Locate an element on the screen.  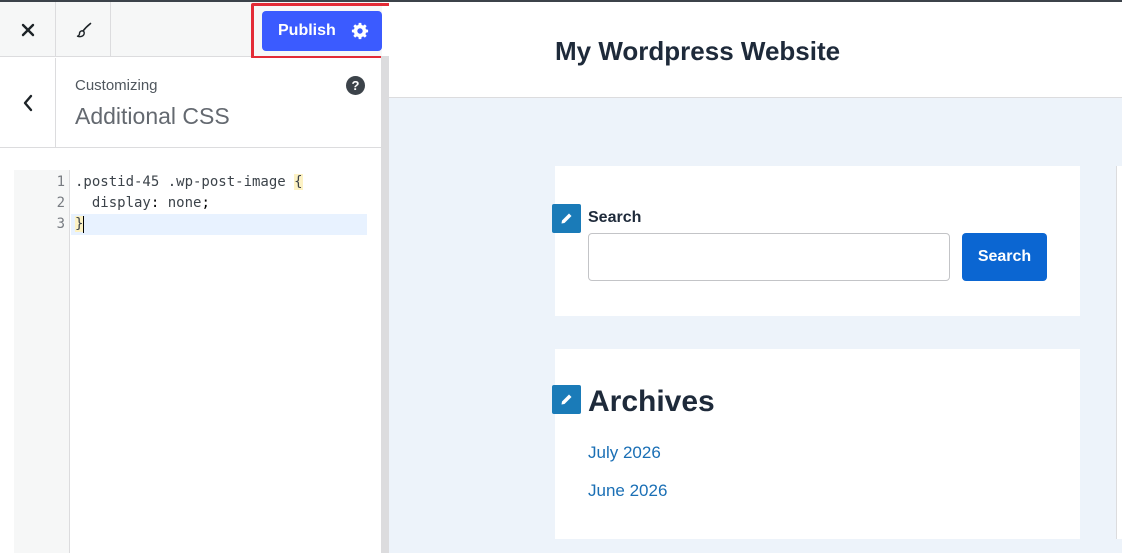
search-input is located at coordinates (769, 257).